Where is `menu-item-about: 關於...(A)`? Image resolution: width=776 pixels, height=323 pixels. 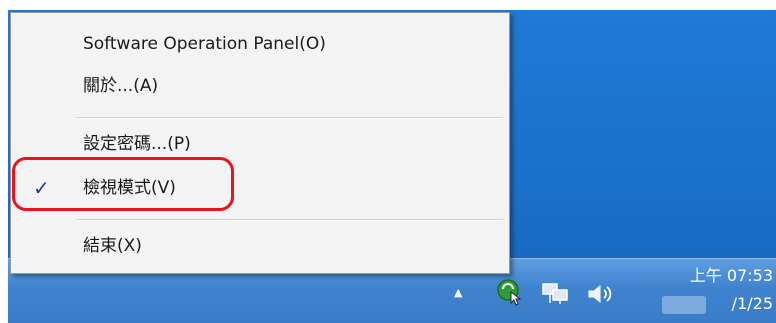 menu-item-about: 關於...(A) is located at coordinates (260, 86).